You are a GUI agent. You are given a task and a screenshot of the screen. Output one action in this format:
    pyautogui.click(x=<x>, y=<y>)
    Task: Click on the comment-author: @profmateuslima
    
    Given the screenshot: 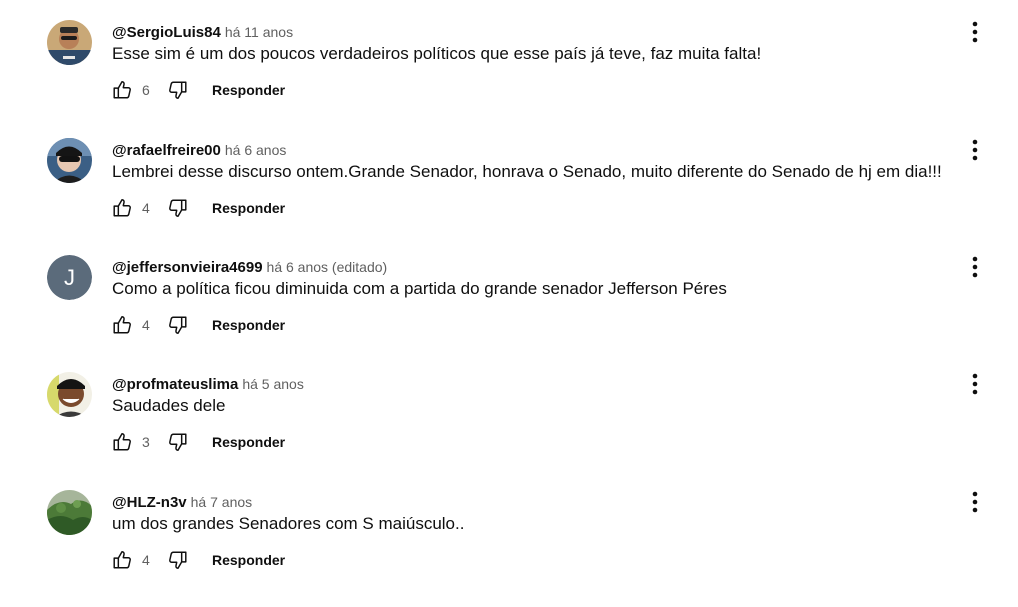 What is the action you would take?
    pyautogui.click(x=175, y=384)
    